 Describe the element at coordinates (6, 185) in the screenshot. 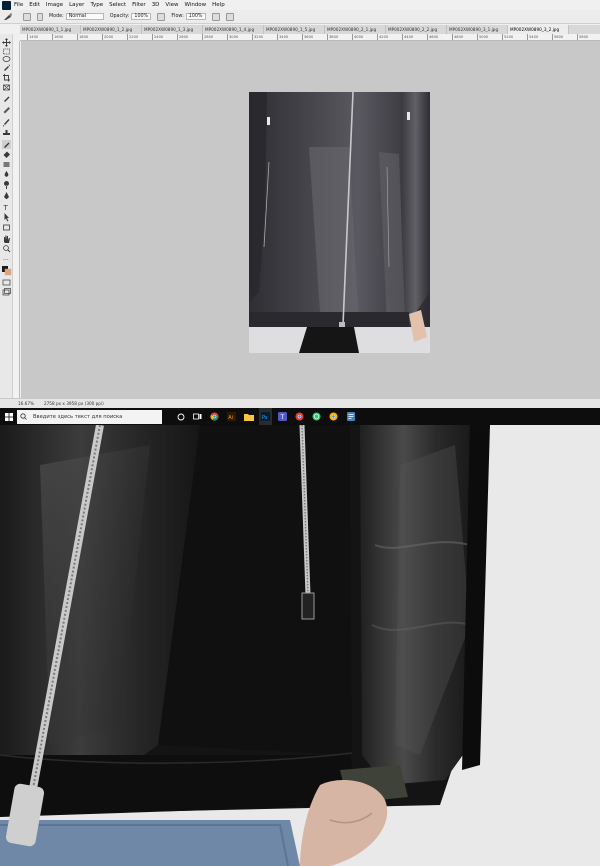

I see `dodge-tool-icon` at that location.